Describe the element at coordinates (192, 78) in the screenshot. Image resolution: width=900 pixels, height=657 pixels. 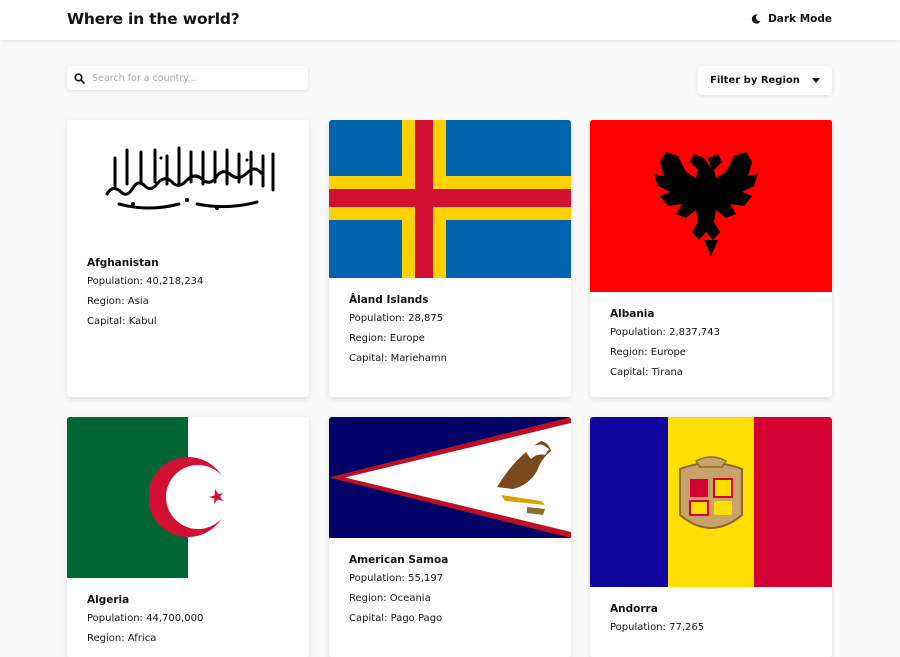
I see `search-input` at that location.